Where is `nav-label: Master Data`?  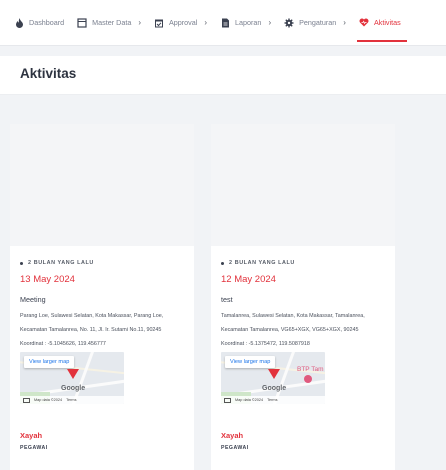 nav-label: Master Data is located at coordinates (112, 22).